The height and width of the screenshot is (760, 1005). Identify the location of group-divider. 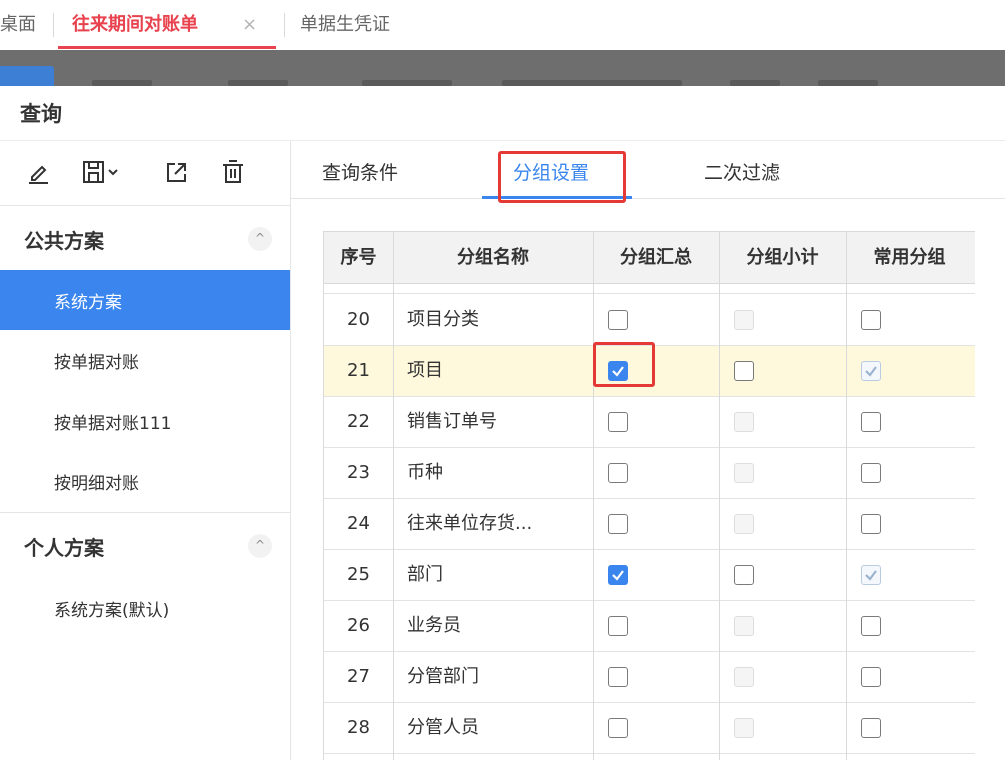
(145, 512).